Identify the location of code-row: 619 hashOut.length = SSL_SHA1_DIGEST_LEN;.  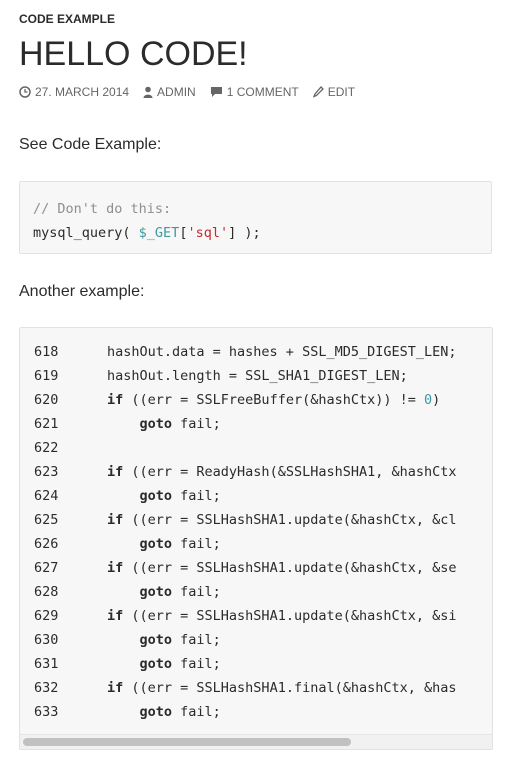
(245, 376).